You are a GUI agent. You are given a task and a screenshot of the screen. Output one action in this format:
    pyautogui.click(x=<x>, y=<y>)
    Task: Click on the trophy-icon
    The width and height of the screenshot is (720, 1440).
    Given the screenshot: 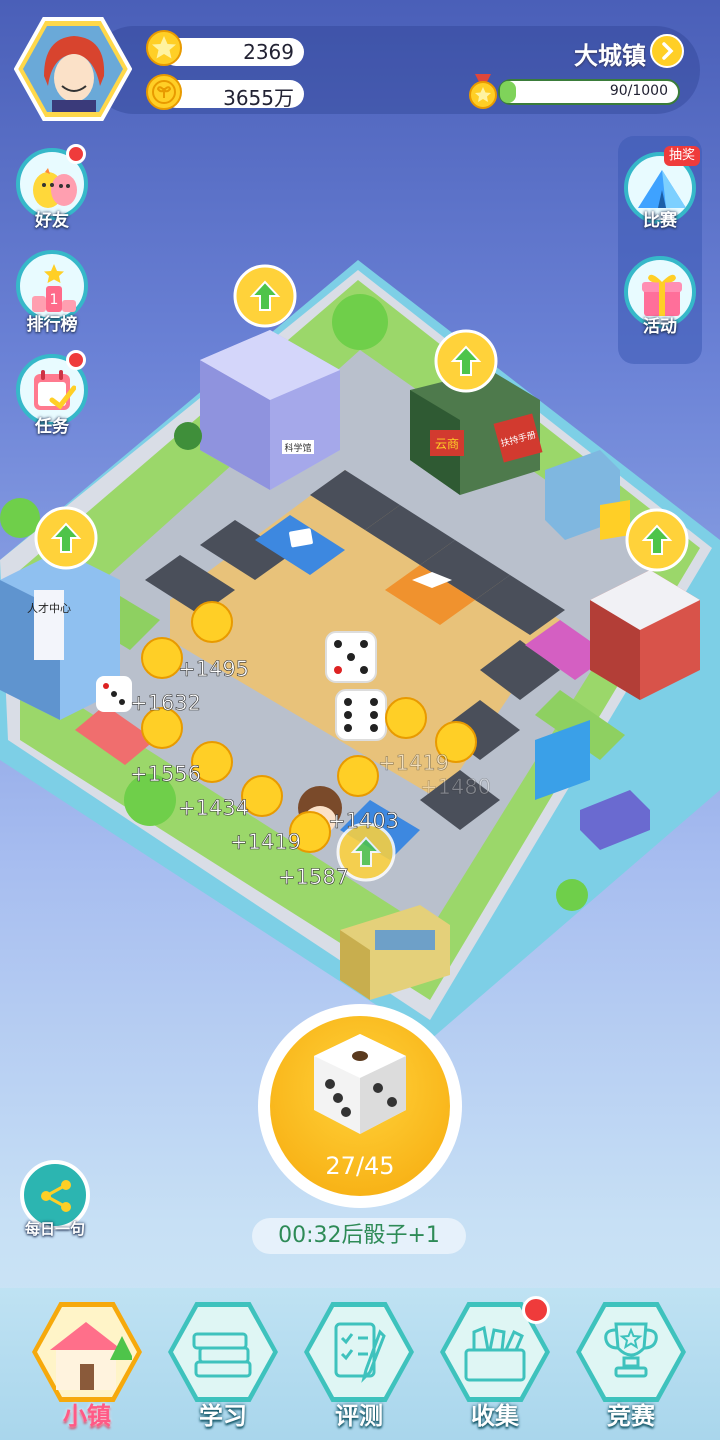 What is the action you would take?
    pyautogui.click(x=631, y=1350)
    